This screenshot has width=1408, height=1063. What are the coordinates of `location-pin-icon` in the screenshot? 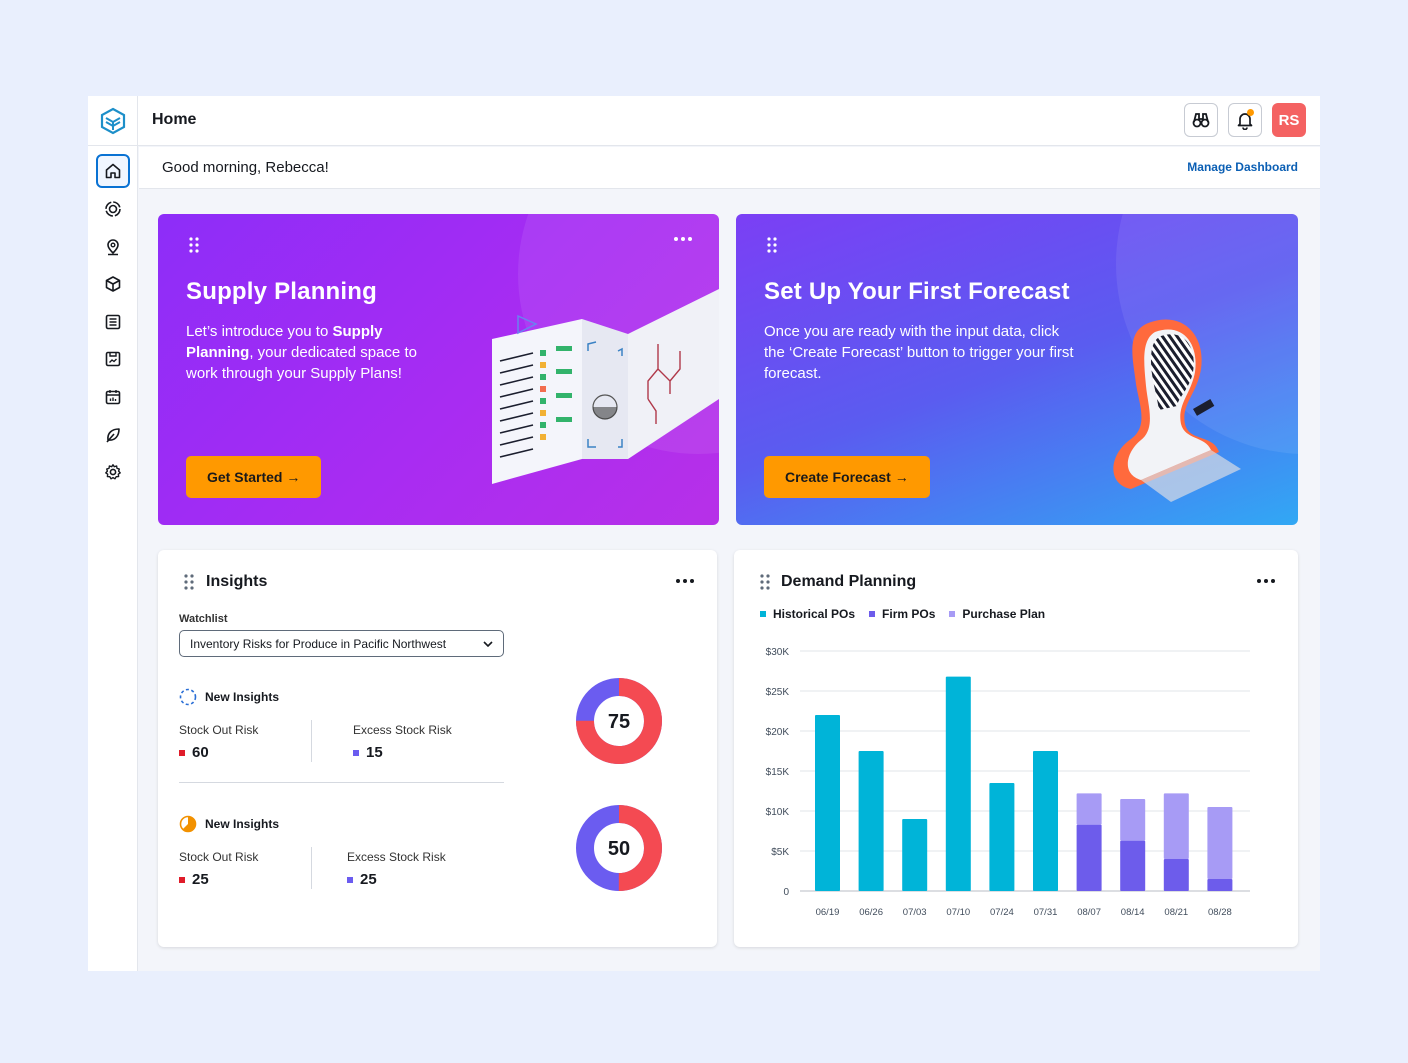 It's located at (113, 247).